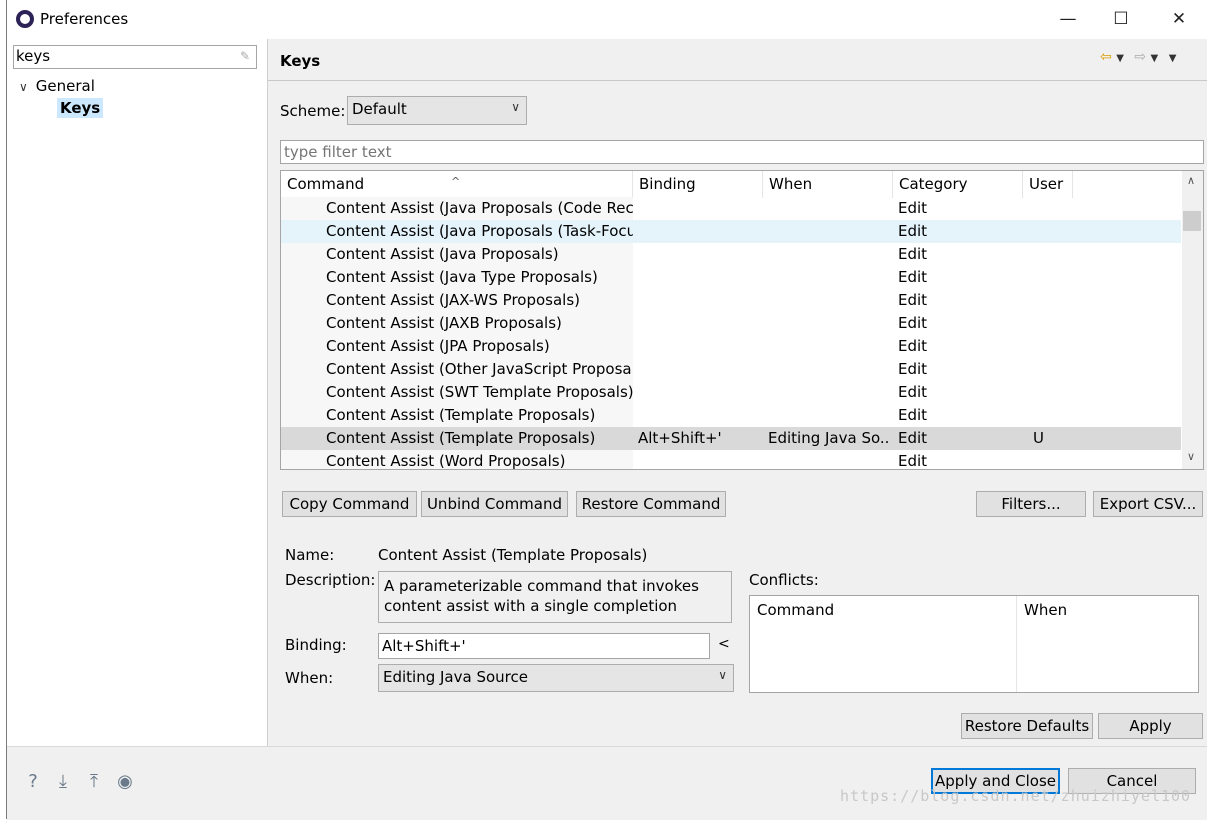 The image size is (1207, 820). What do you see at coordinates (513, 555) in the screenshot?
I see `name-value: Content Assist (Template Proposals)` at bounding box center [513, 555].